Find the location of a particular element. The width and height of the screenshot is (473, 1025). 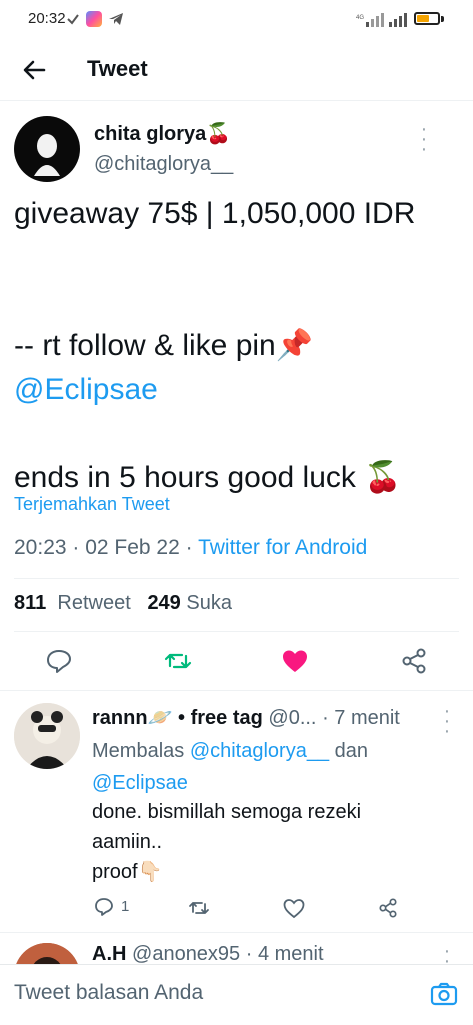

tweet-mention: @Eclipsae is located at coordinates (86, 389).